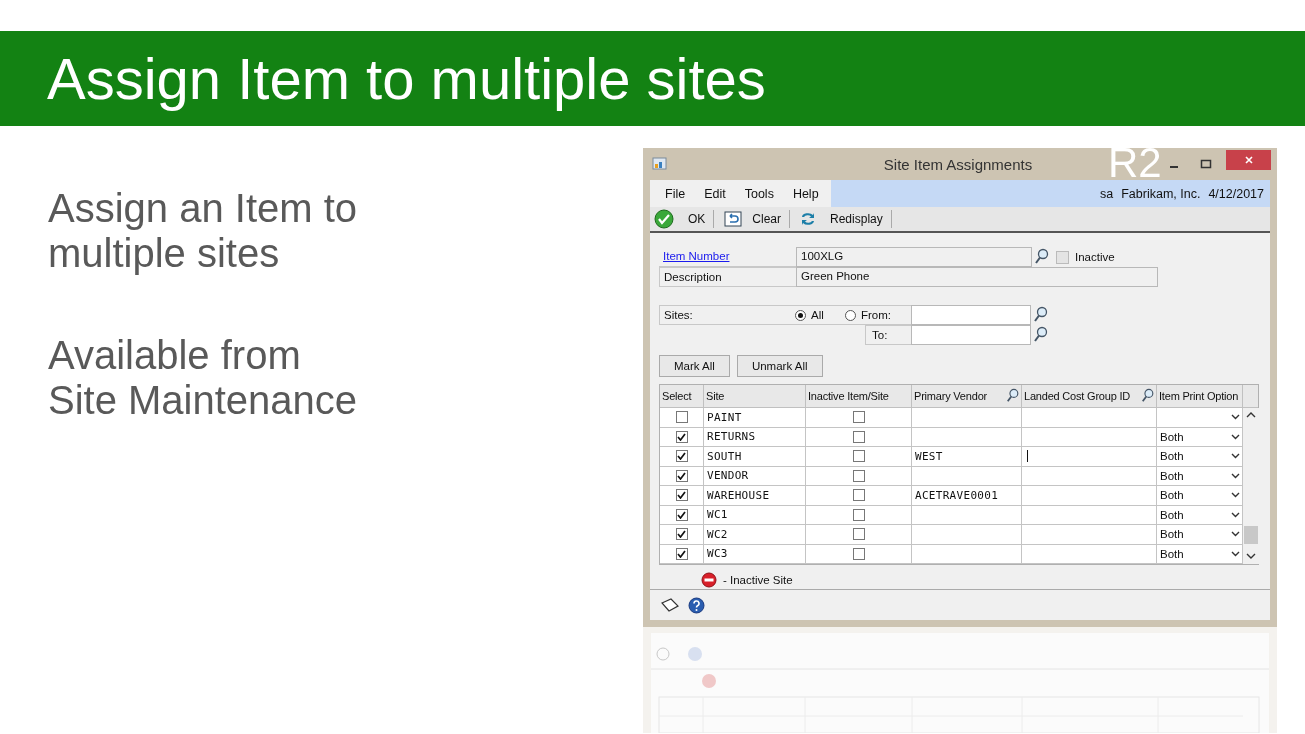 The width and height of the screenshot is (1305, 734). Describe the element at coordinates (971, 335) in the screenshot. I see `to-field` at that location.